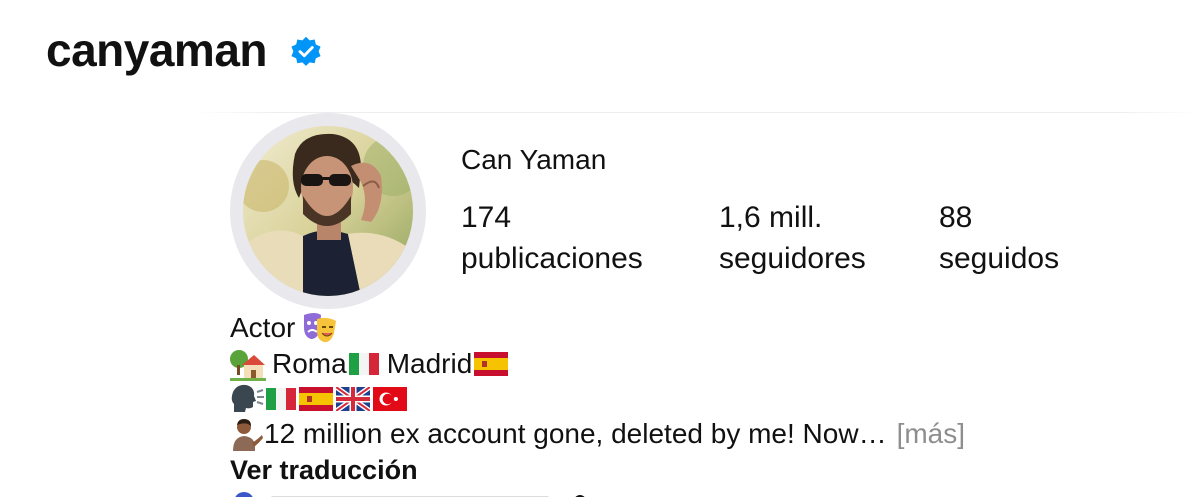 The height and width of the screenshot is (497, 1200). What do you see at coordinates (956, 217) in the screenshot?
I see `following-count: 88` at bounding box center [956, 217].